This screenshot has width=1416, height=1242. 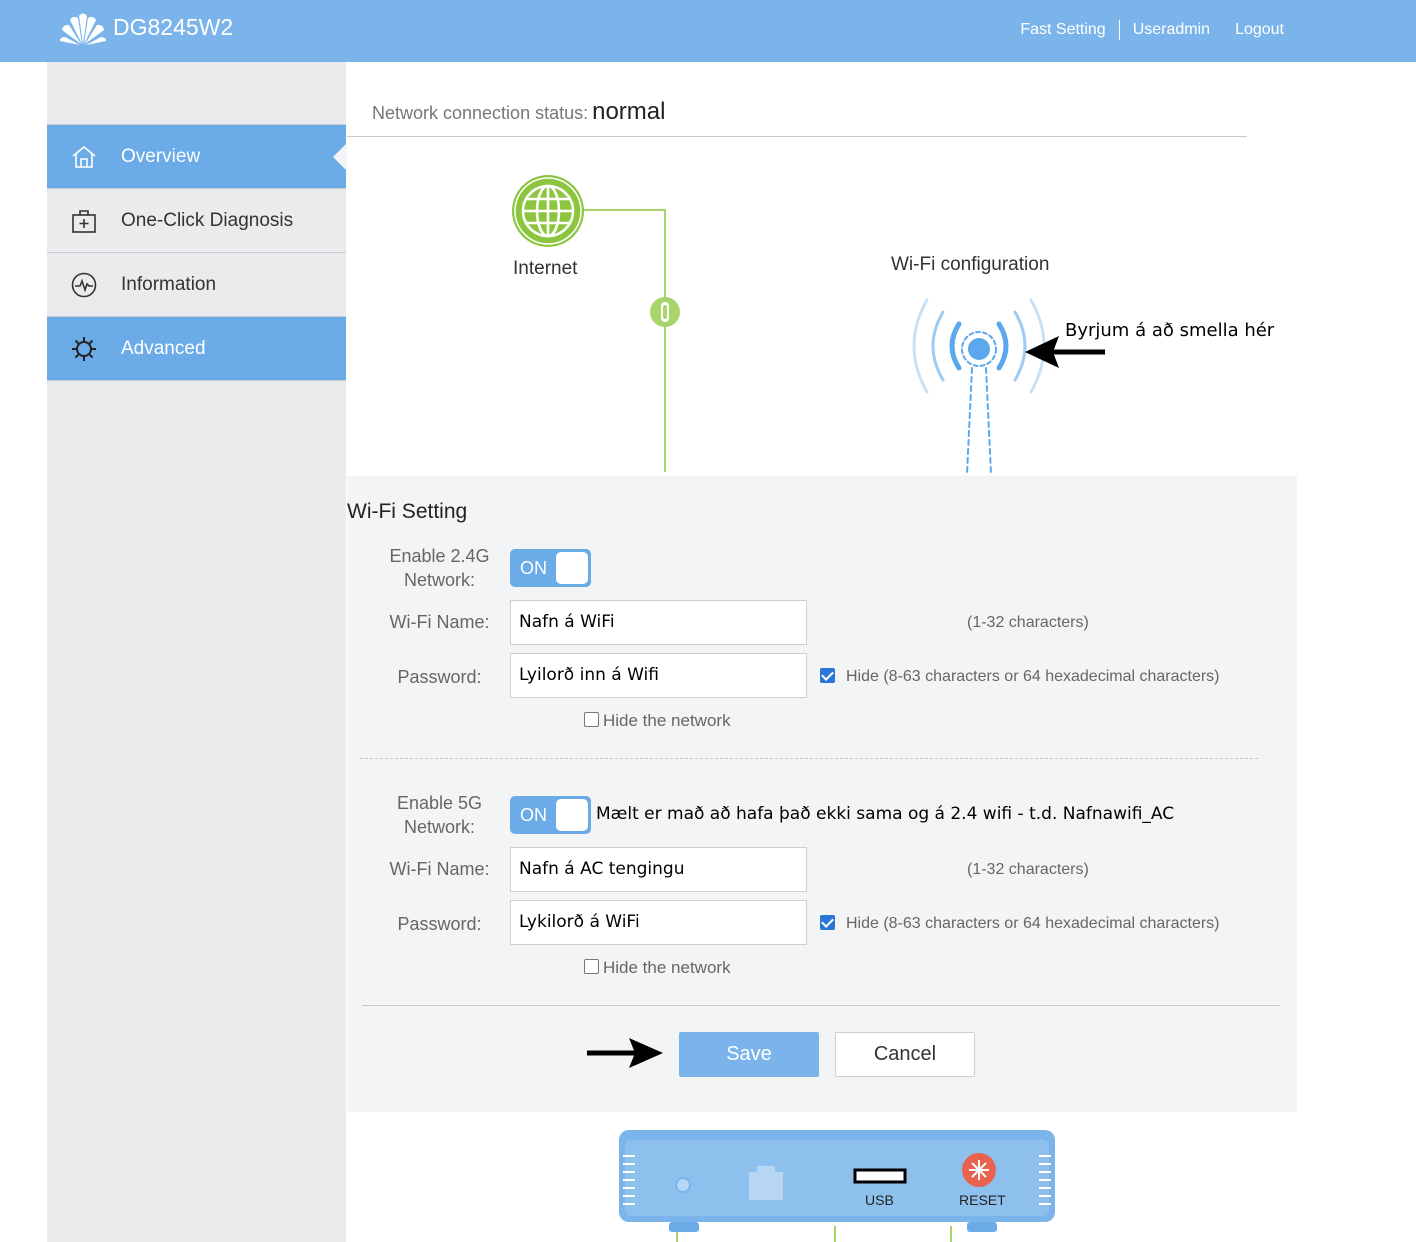 I want to click on sidebar-item-label: Advanced, so click(x=163, y=348).